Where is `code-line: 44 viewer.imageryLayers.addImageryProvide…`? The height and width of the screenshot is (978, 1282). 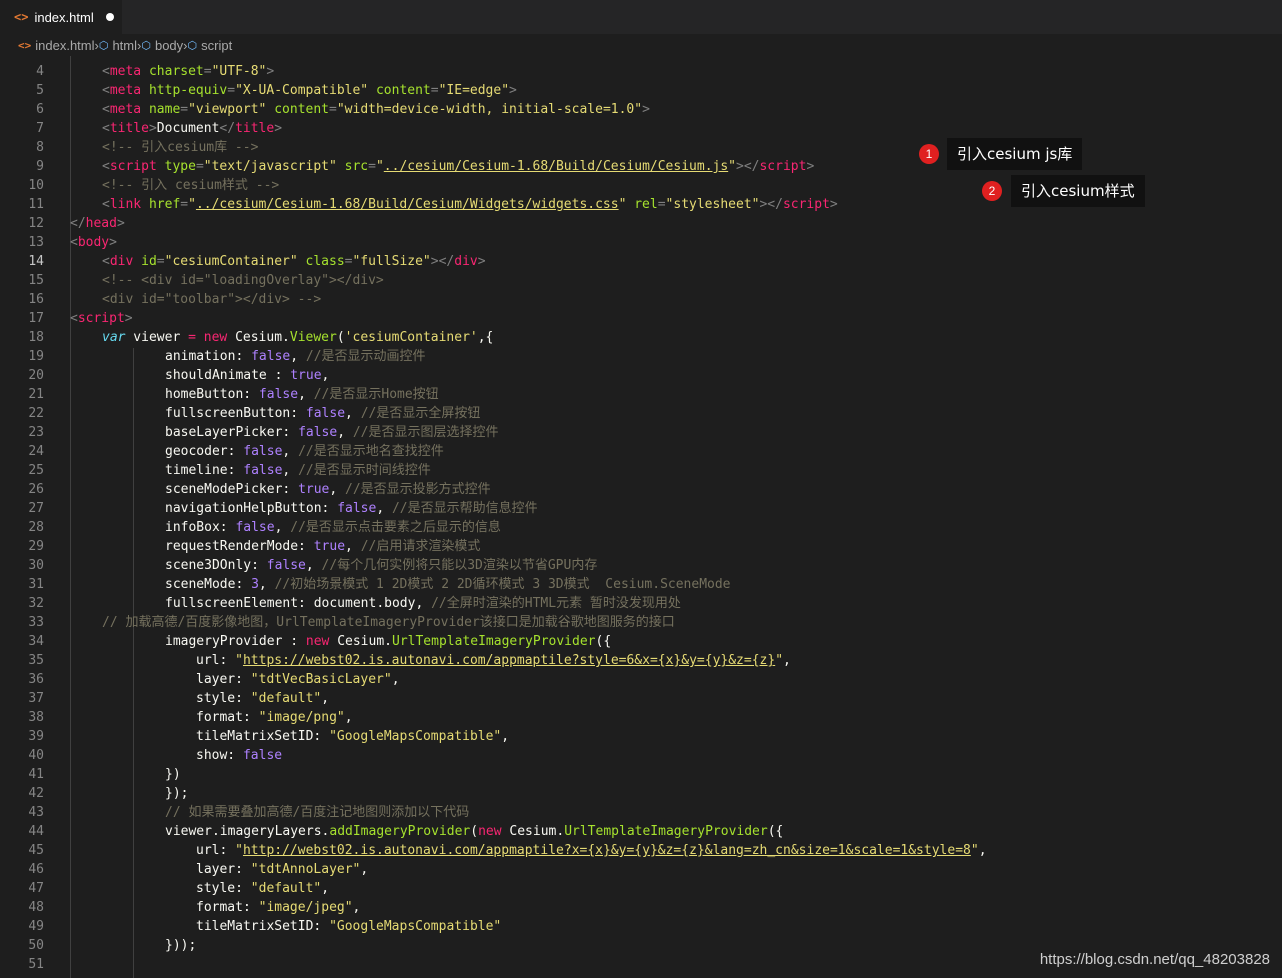 code-line: 44 viewer.imageryLayers.addImageryProvide… is located at coordinates (641, 831).